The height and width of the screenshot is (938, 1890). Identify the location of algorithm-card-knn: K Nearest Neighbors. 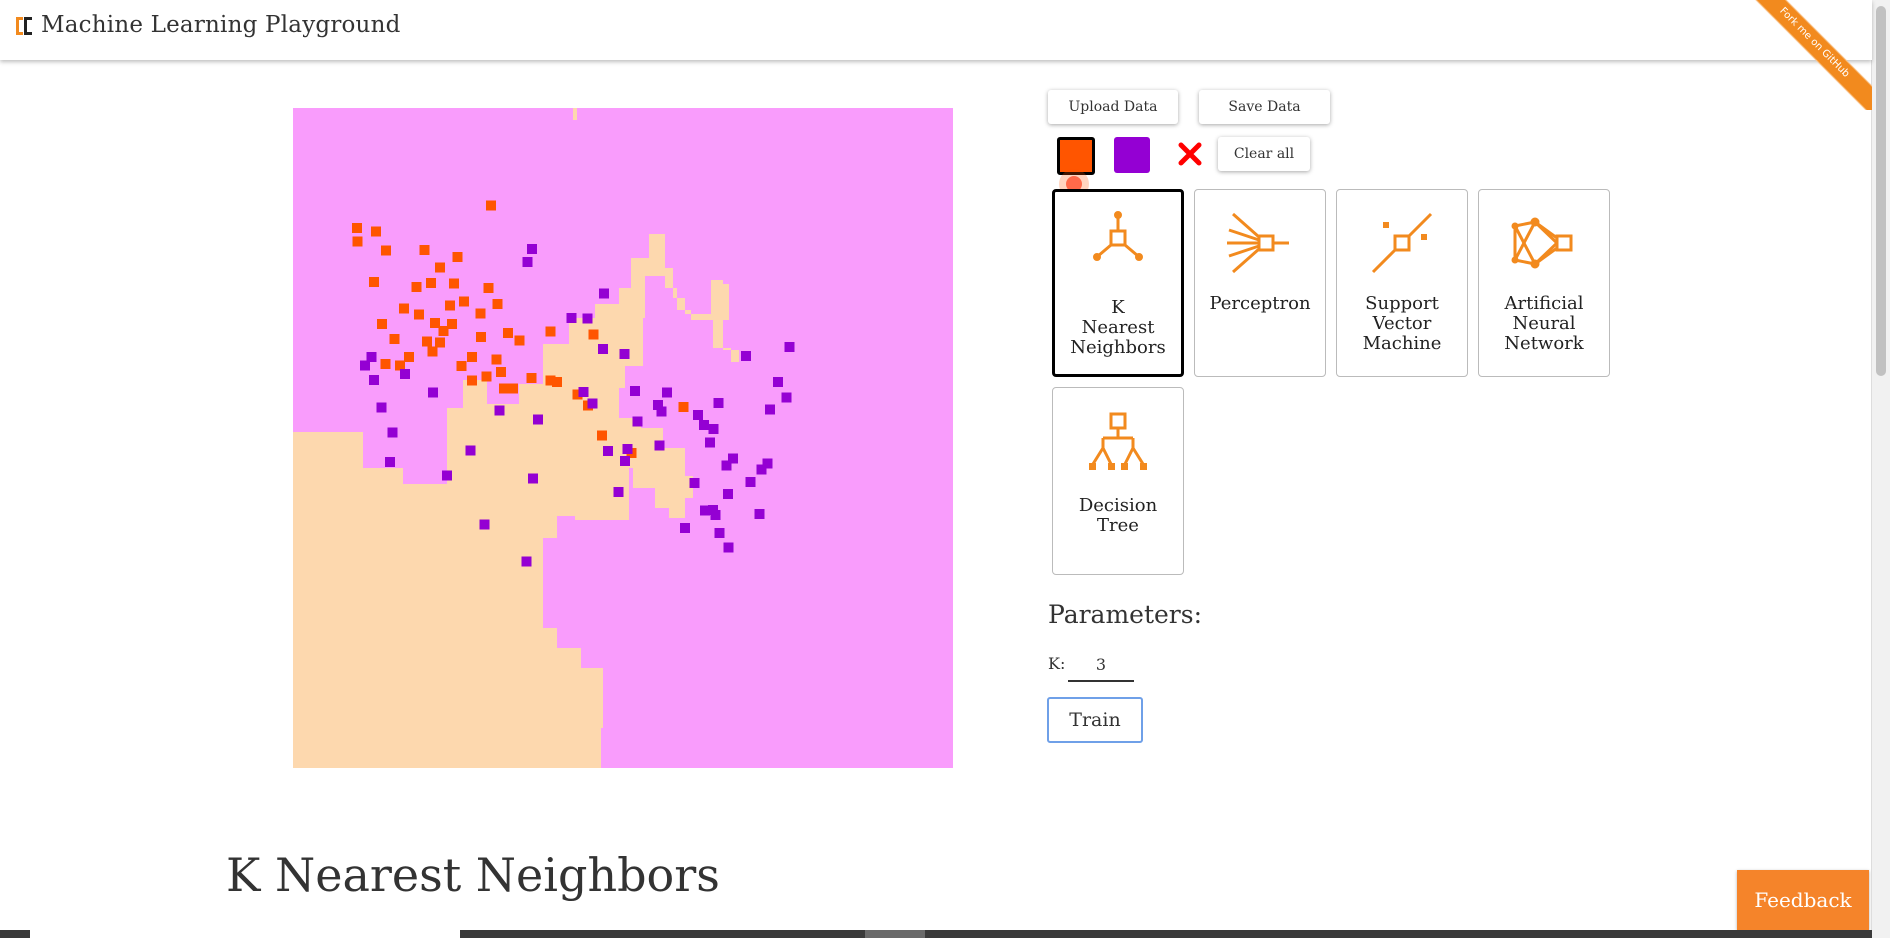
(1118, 283).